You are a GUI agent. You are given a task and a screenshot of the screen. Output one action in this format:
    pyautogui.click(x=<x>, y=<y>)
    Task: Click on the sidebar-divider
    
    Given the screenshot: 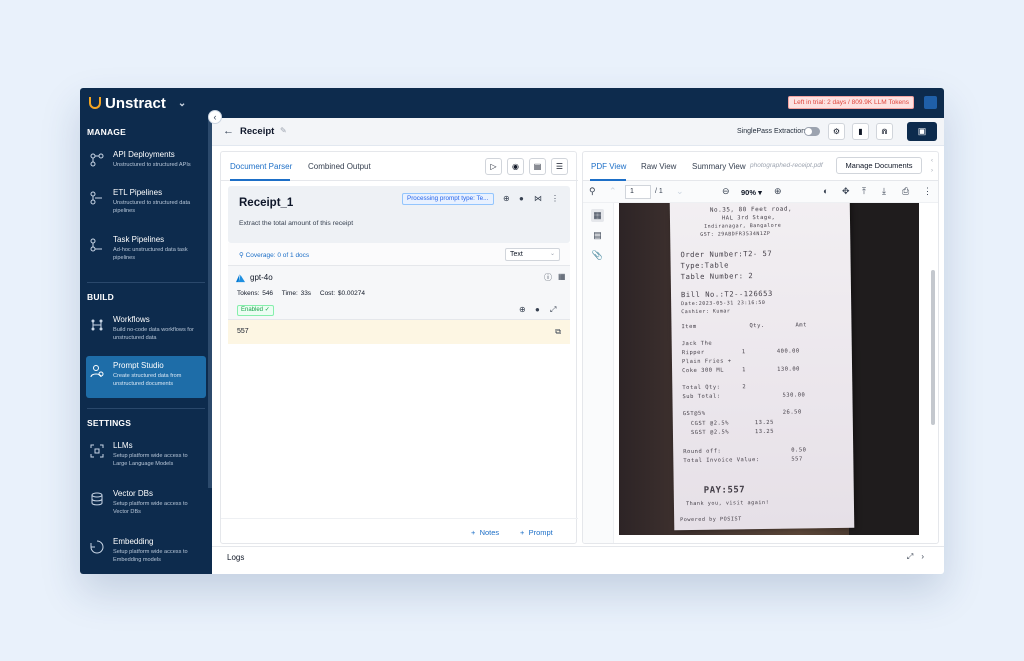 What is the action you would take?
    pyautogui.click(x=146, y=282)
    